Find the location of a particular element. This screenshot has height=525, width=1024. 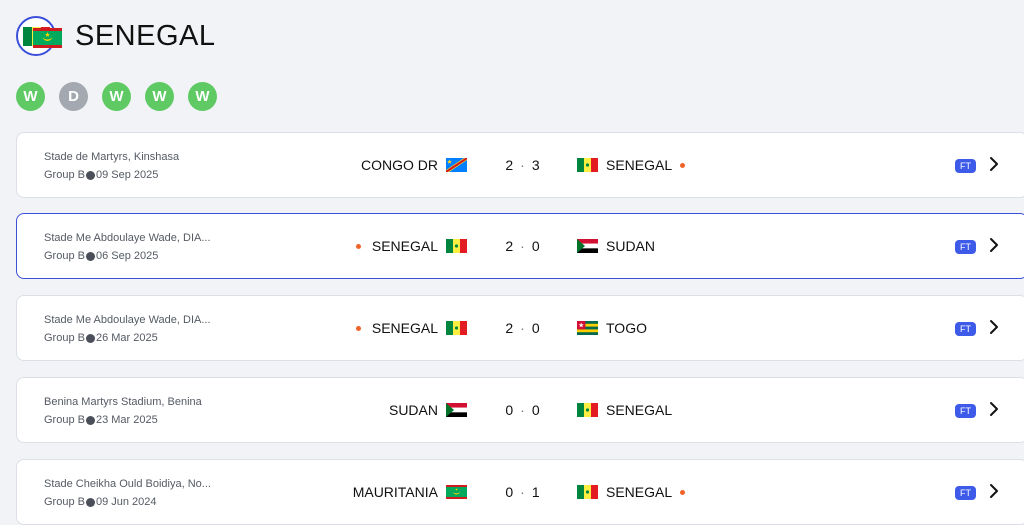

match-score: 0 · 1 is located at coordinates (523, 492).